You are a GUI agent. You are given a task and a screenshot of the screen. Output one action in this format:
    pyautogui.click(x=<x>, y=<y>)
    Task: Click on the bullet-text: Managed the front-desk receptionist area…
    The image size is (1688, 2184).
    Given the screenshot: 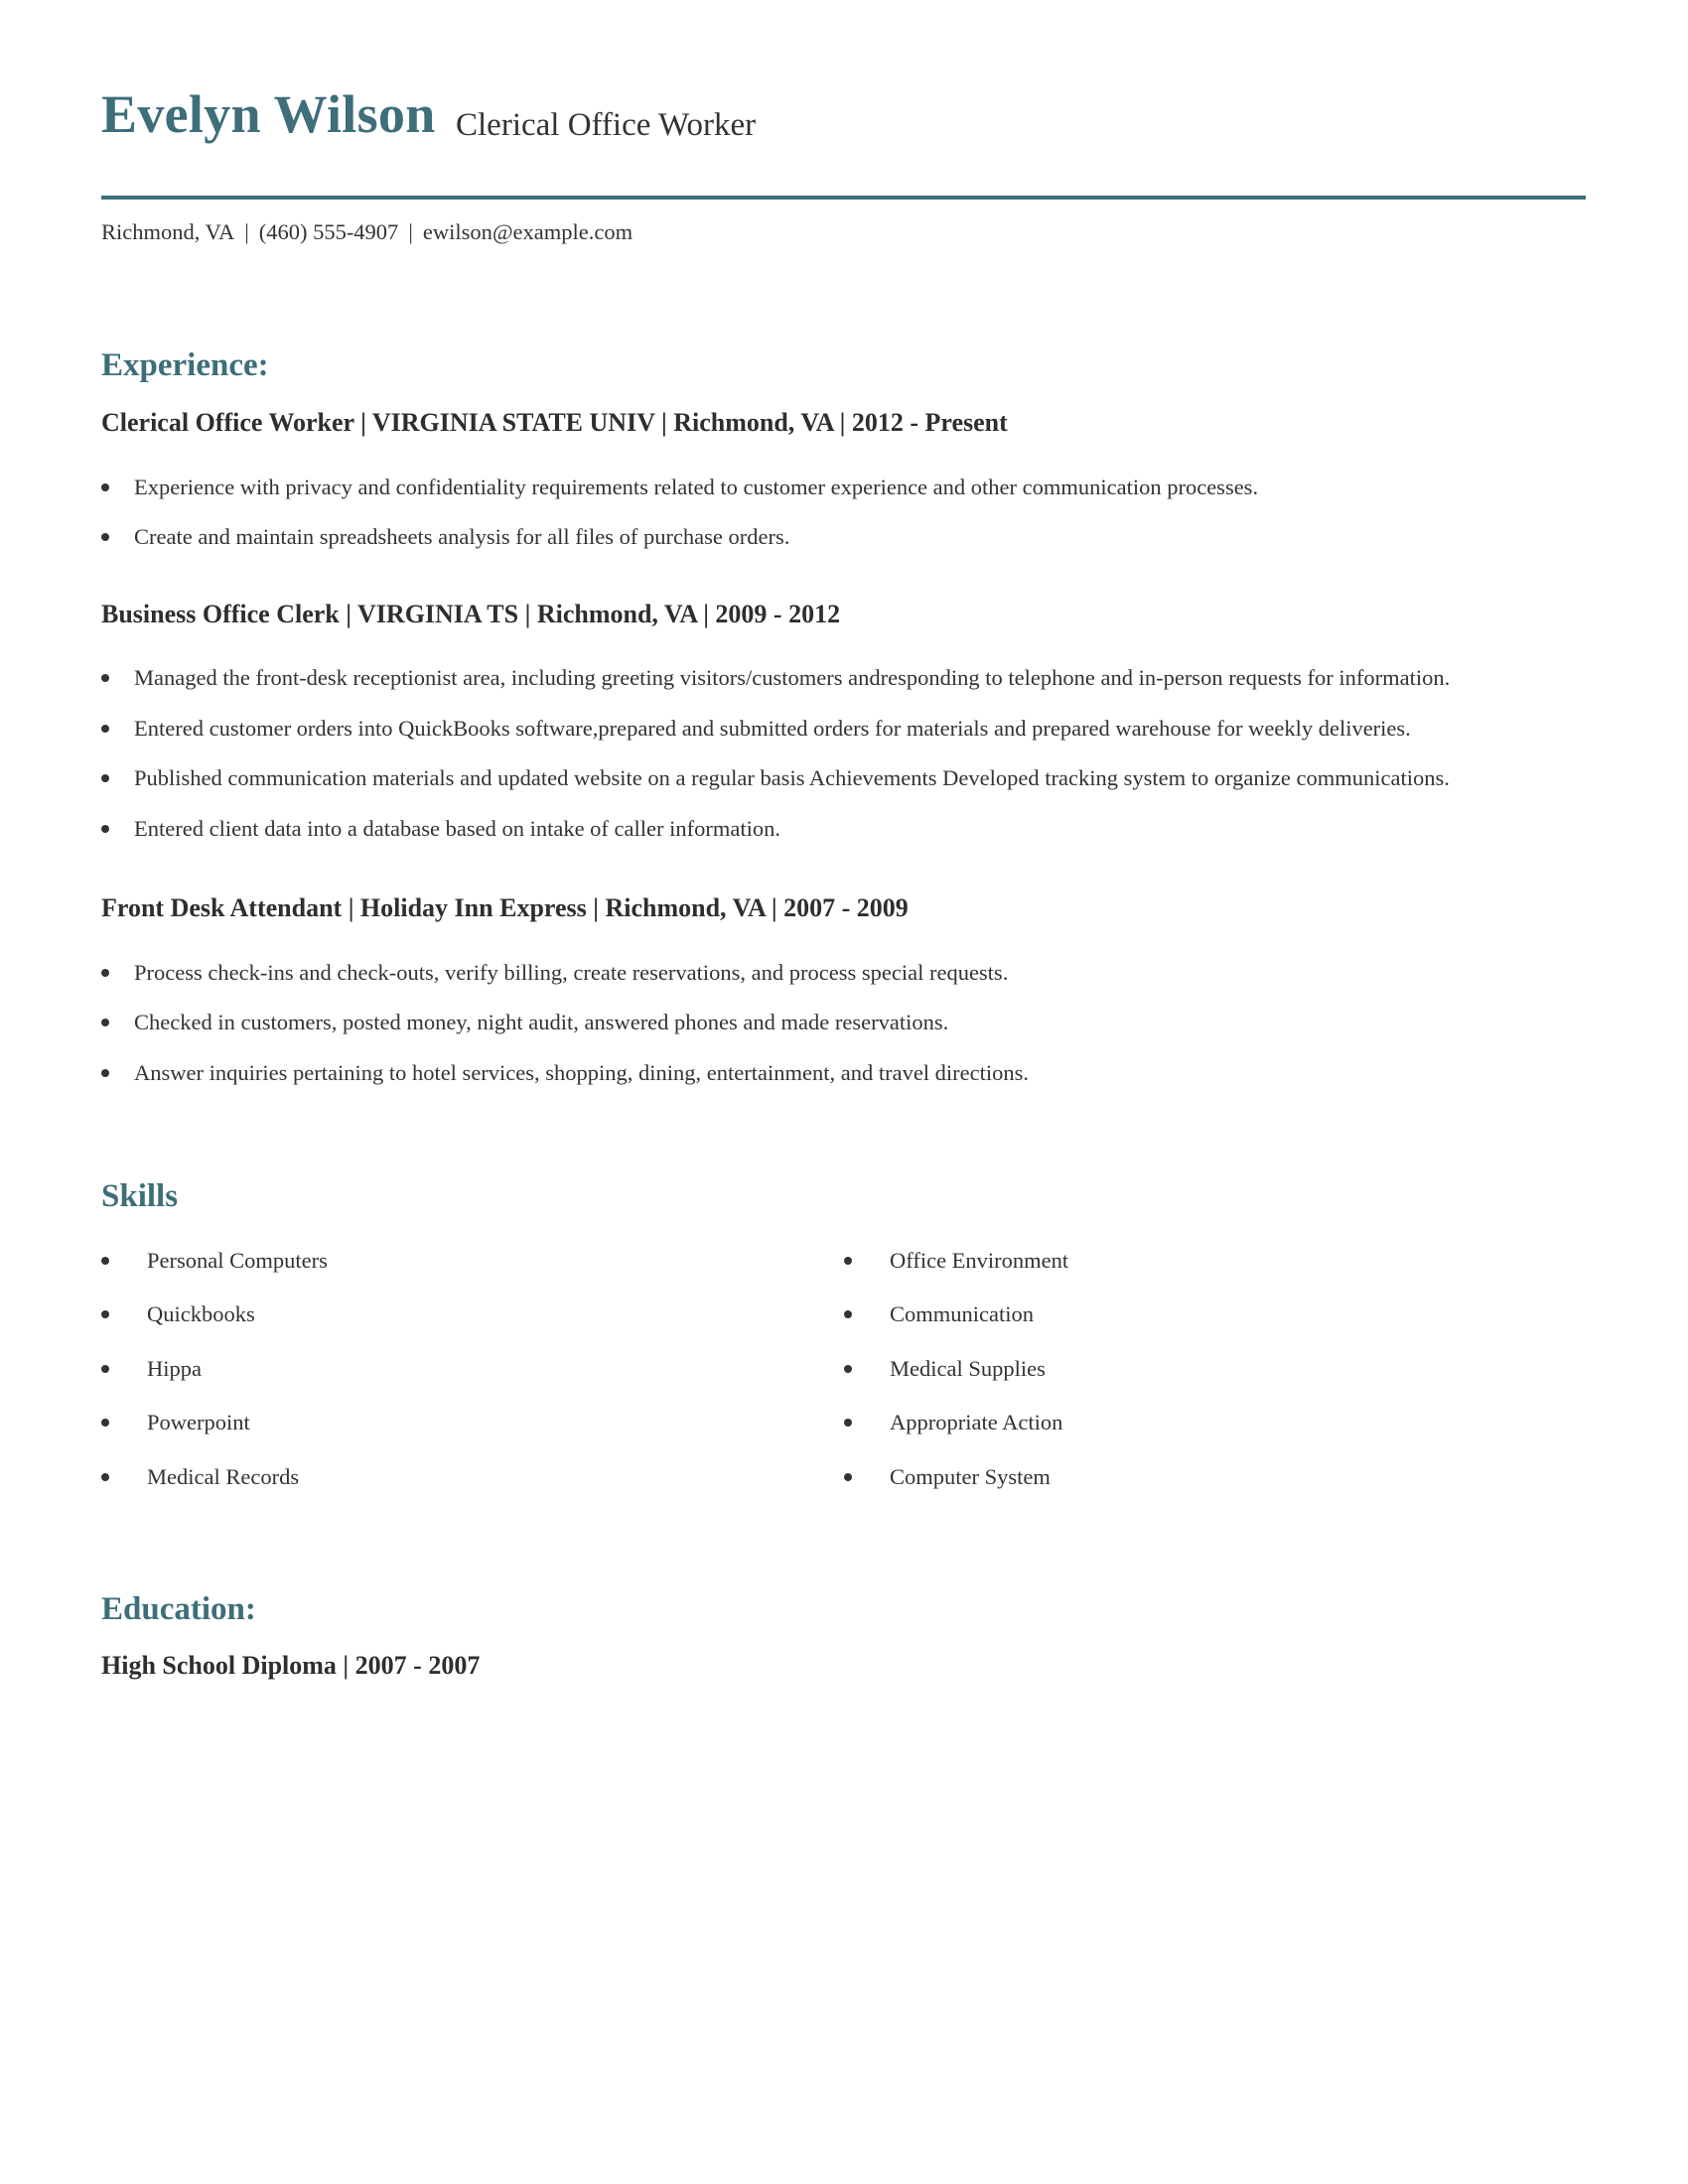 What is the action you would take?
    pyautogui.click(x=792, y=677)
    